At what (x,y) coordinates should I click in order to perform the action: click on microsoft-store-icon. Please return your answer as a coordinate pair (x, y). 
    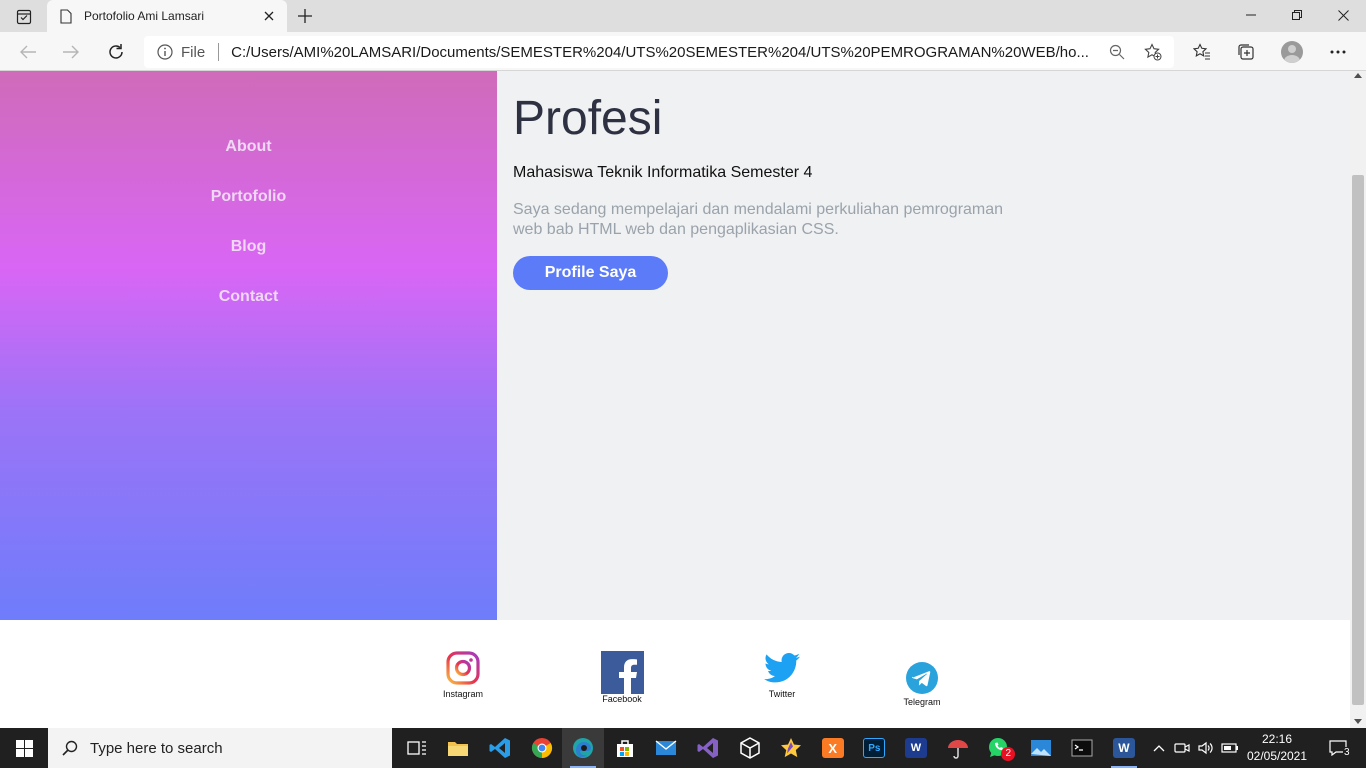
    Looking at the image, I should click on (625, 748).